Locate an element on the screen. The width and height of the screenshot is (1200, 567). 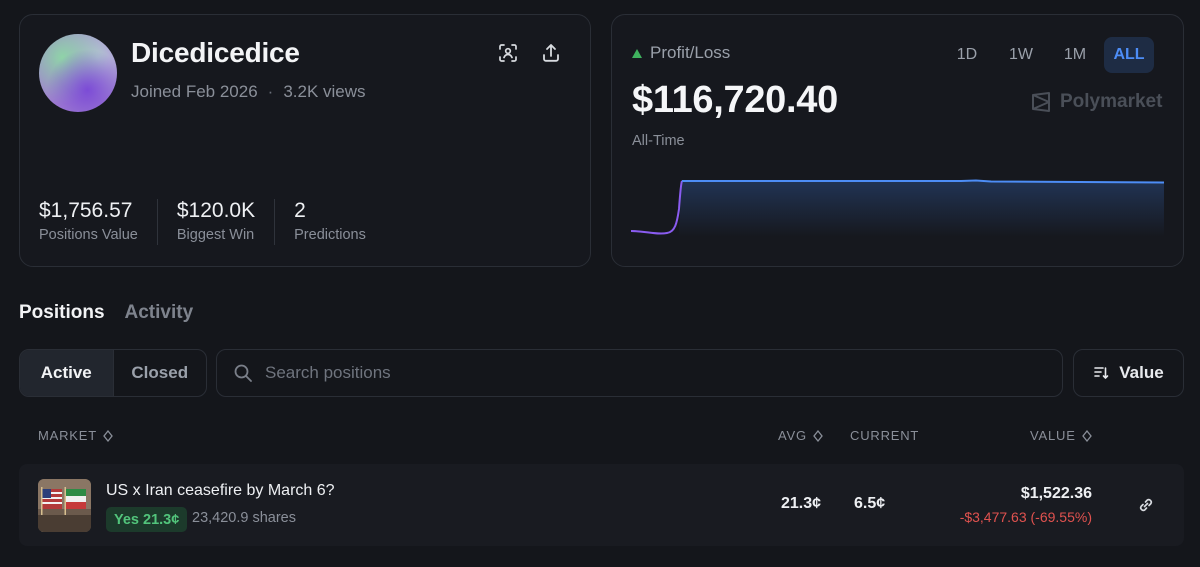
polymarket-logo-icon is located at coordinates (1041, 102).